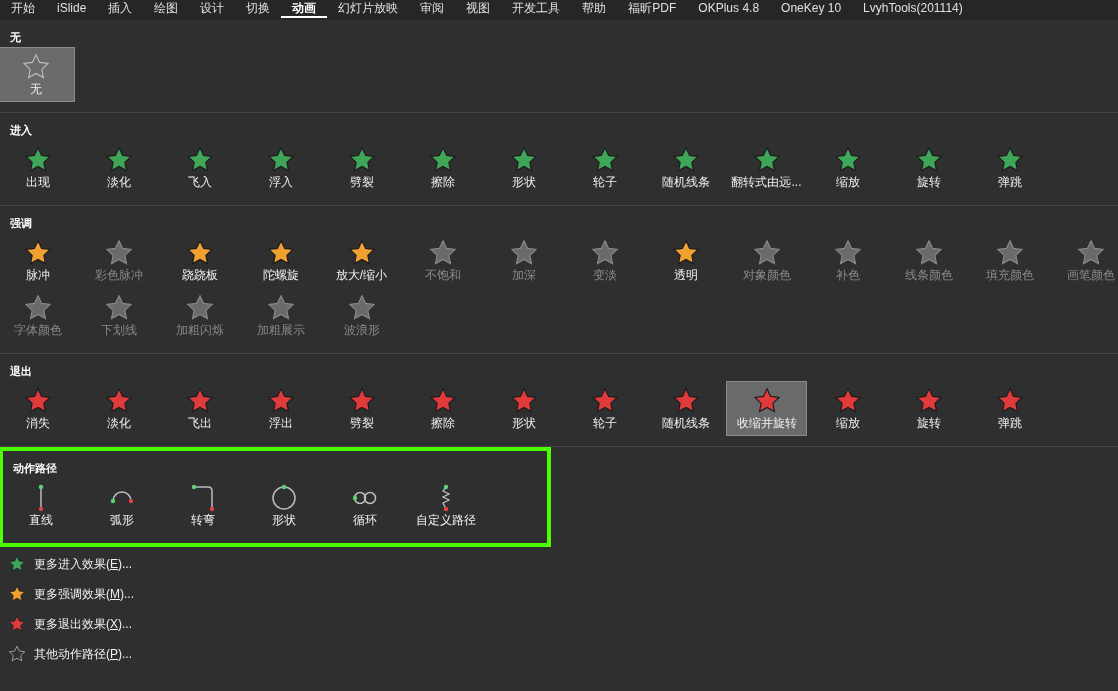 The height and width of the screenshot is (691, 1118). I want to click on effect-option: 透明, so click(685, 260).